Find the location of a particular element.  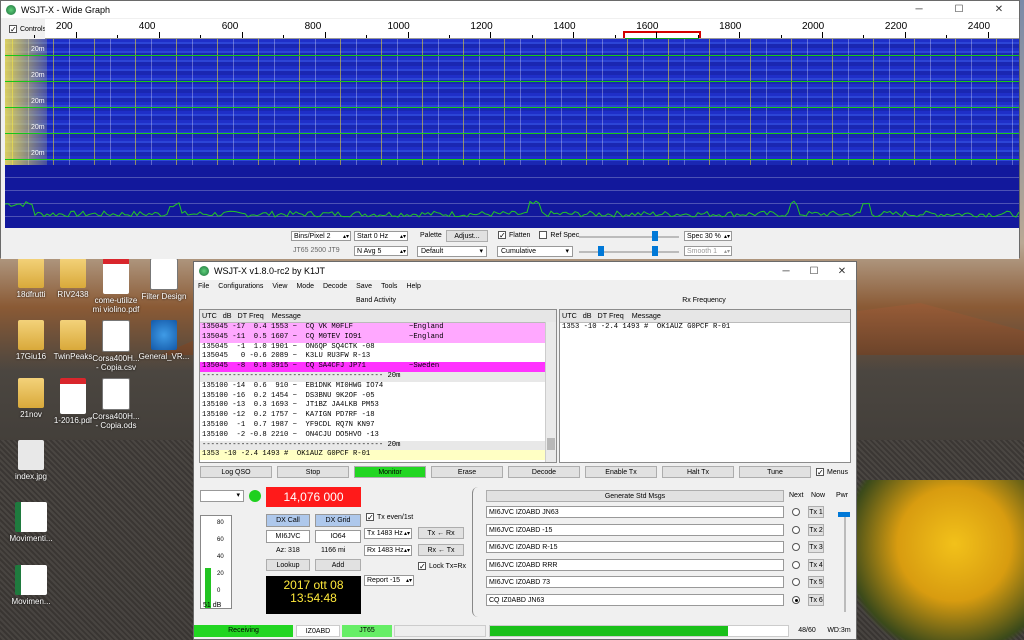

ref-spec-checkbox is located at coordinates (543, 235).